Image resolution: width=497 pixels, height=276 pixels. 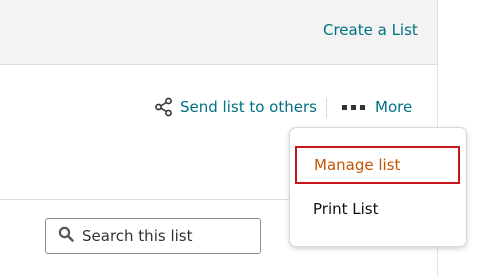 I want to click on more-label: More, so click(x=394, y=107).